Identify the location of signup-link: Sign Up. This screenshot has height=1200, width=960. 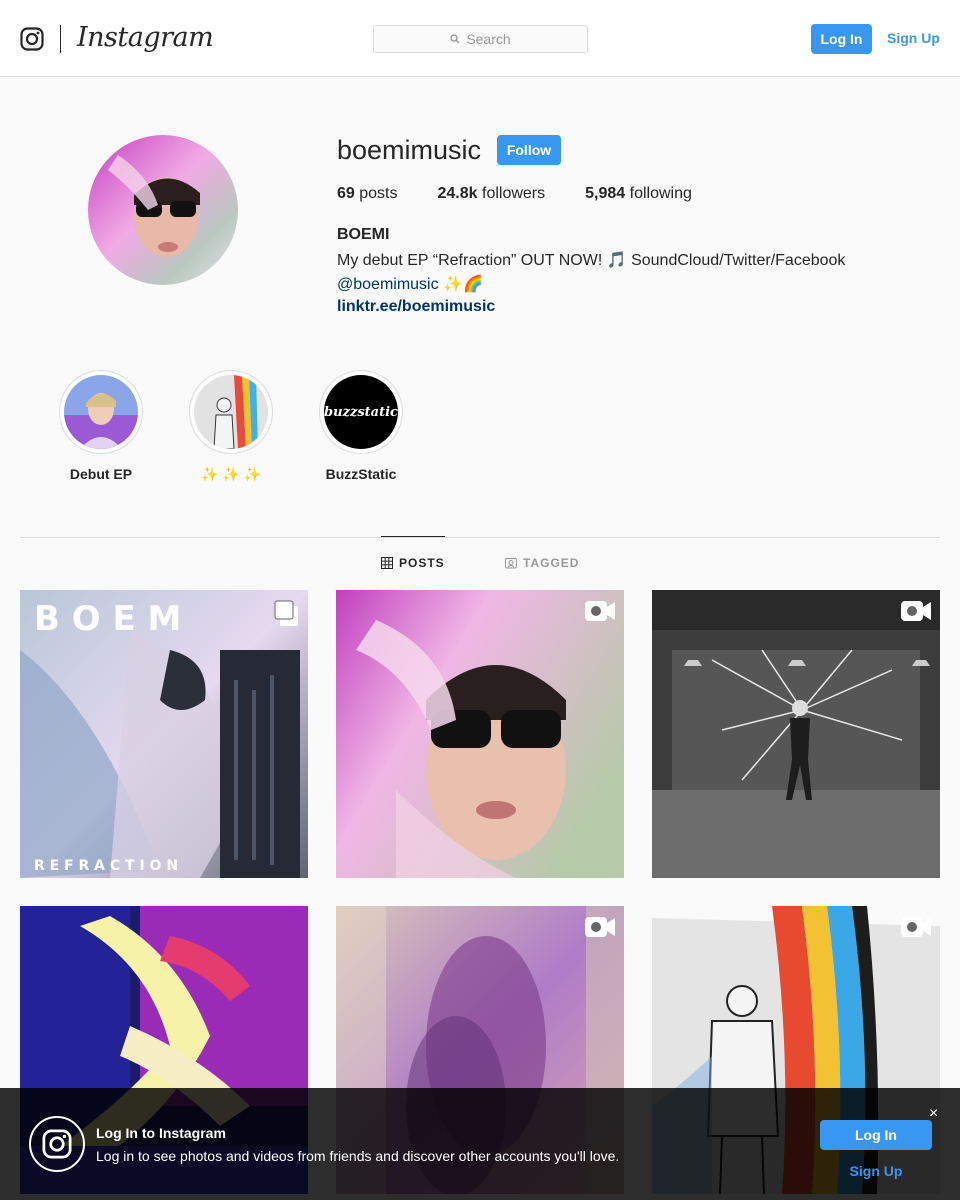
(913, 38).